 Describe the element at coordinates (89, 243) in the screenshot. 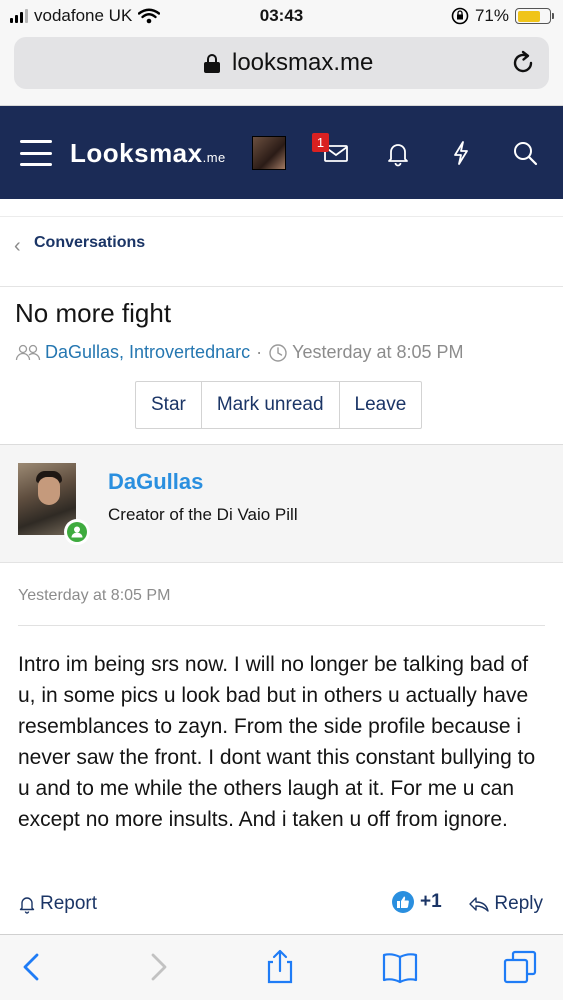

I see `breadcrumb-conversations: Conversations` at that location.